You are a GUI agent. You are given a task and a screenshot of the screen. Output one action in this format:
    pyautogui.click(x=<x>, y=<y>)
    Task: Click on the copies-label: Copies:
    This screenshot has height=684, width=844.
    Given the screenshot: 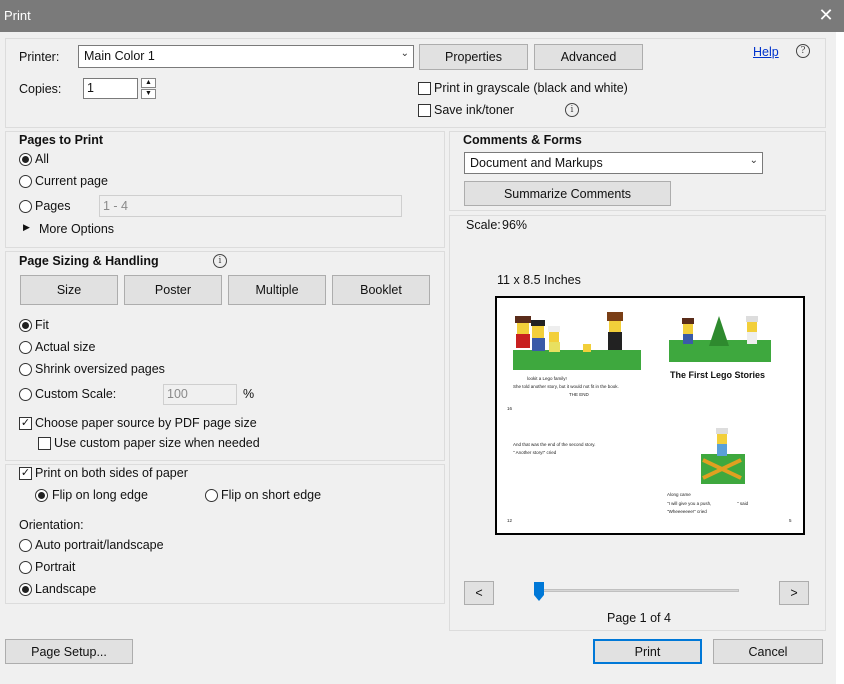 What is the action you would take?
    pyautogui.click(x=40, y=89)
    